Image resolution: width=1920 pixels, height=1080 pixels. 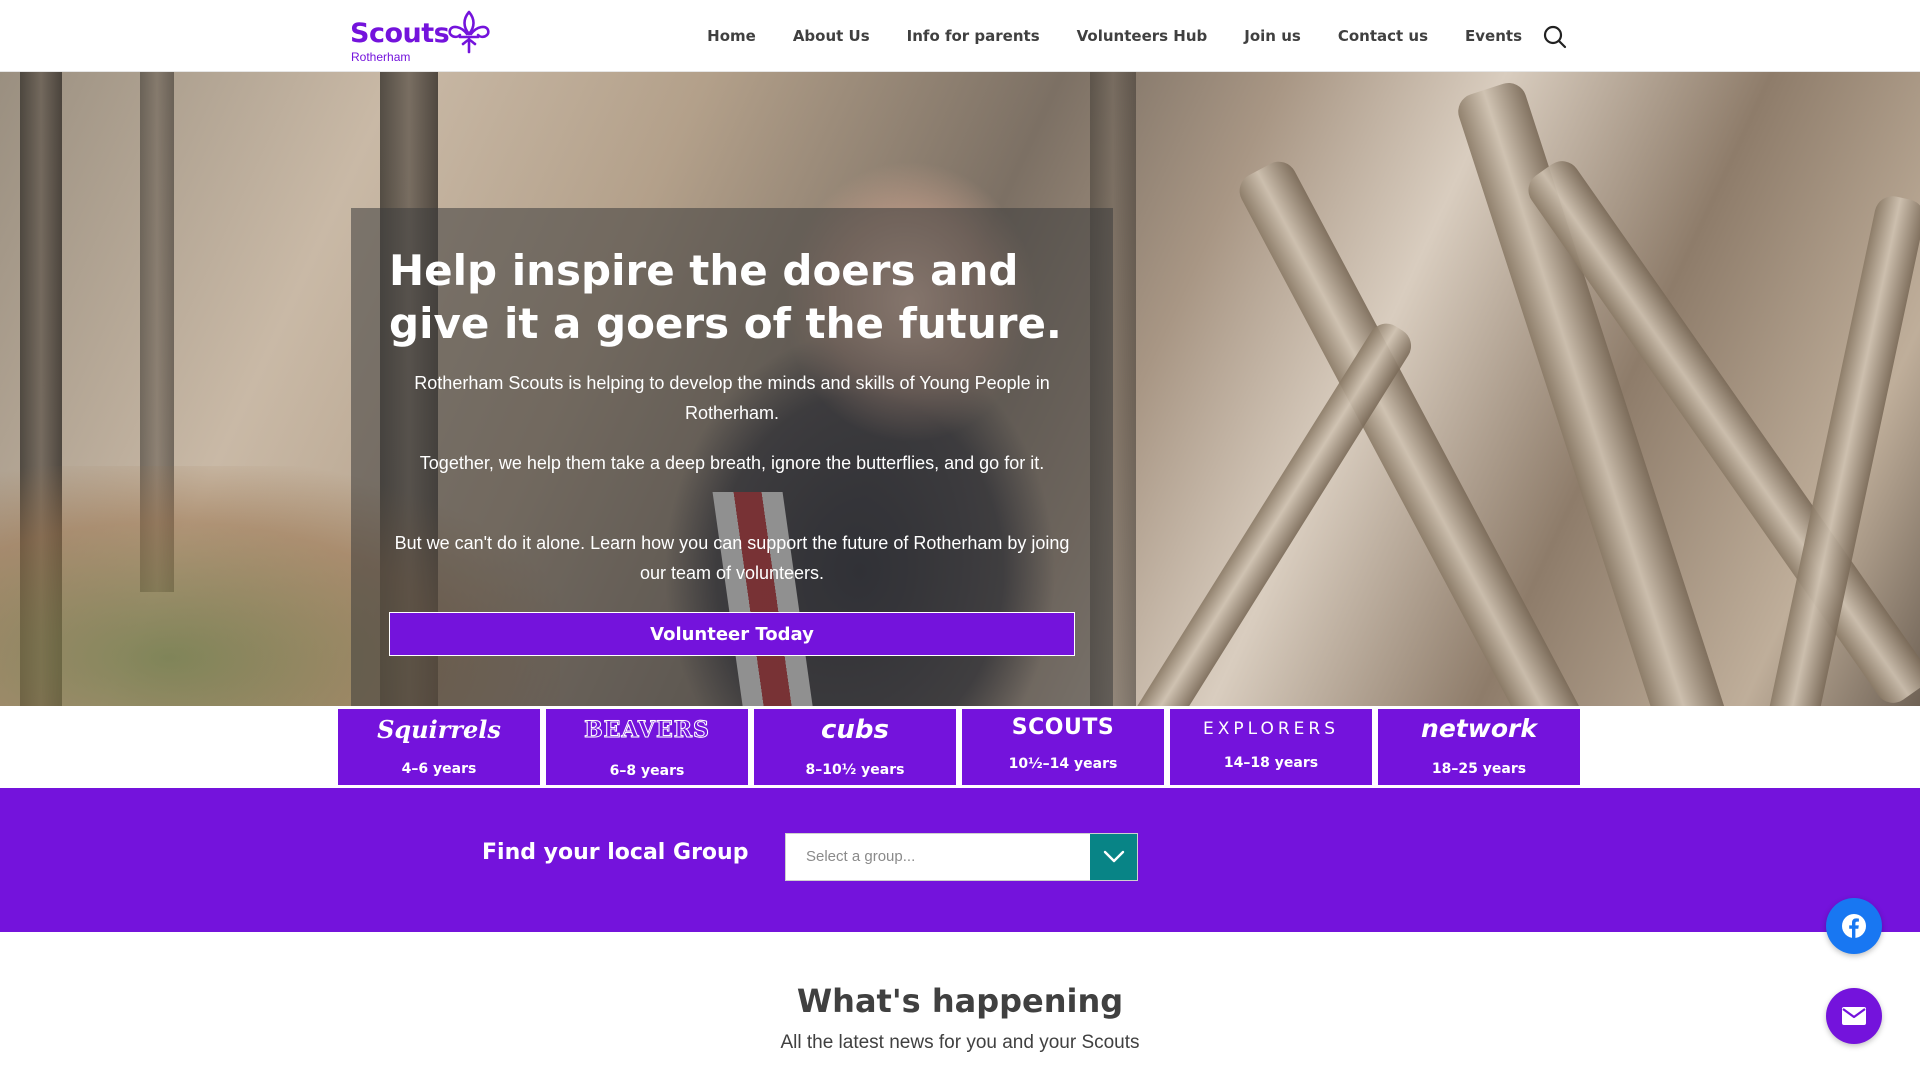 What do you see at coordinates (1271, 729) in the screenshot?
I see `section-name: EXPLORERS` at bounding box center [1271, 729].